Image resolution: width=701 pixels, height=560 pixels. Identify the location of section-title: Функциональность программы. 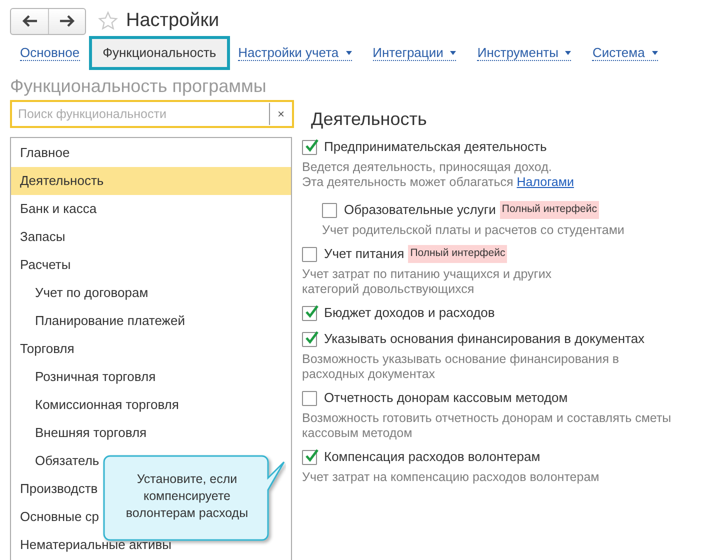
(138, 86).